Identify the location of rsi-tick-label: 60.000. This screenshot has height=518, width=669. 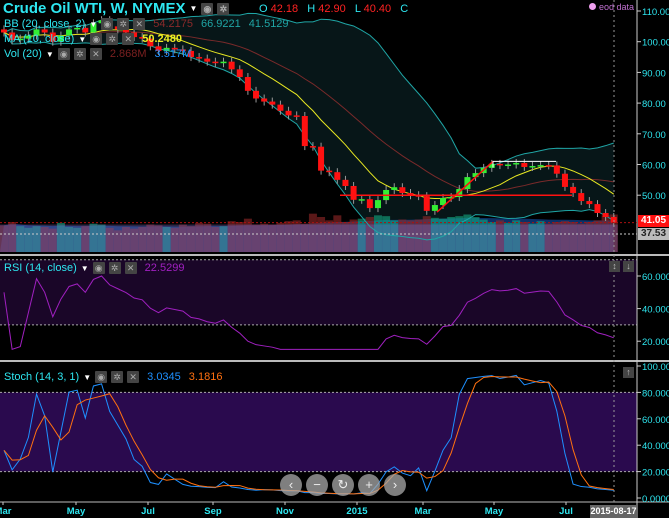
(655, 277).